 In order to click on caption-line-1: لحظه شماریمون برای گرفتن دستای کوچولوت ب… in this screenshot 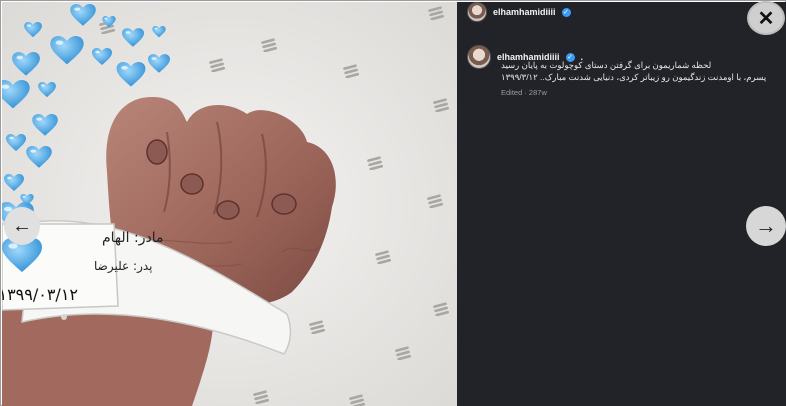, I will do `click(606, 65)`.